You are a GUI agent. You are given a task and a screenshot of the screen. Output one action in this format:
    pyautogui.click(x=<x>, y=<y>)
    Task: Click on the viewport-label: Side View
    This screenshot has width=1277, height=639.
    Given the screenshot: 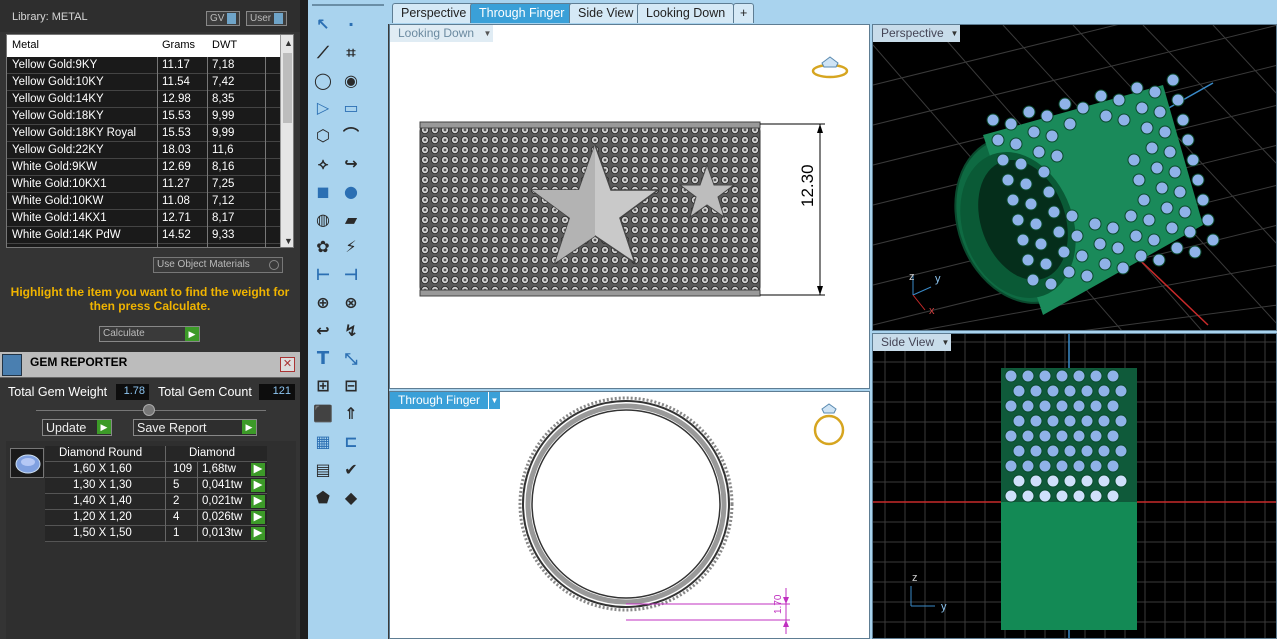 What is the action you would take?
    pyautogui.click(x=908, y=342)
    